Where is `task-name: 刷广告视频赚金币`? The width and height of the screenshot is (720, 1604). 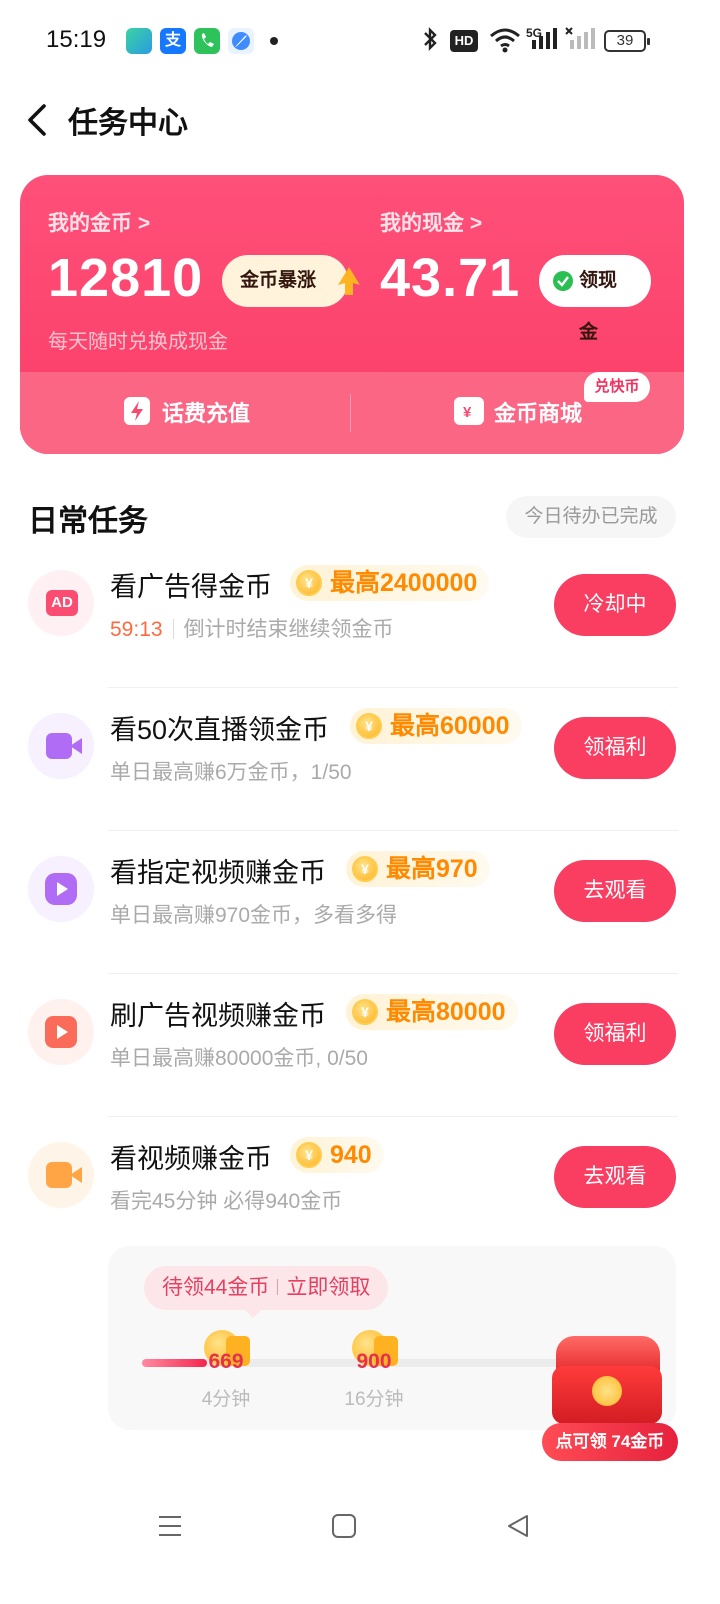
task-name: 刷广告视频赚金币 is located at coordinates (218, 1016).